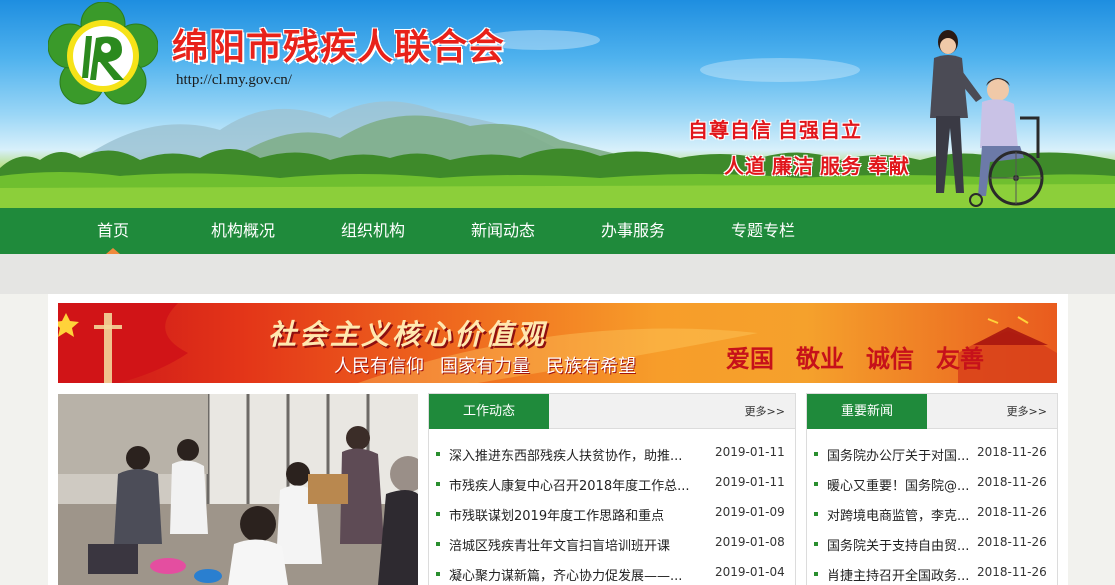 This screenshot has height=585, width=1115. What do you see at coordinates (234, 80) in the screenshot?
I see `site-url: http://cl.my.gov.cn/` at bounding box center [234, 80].